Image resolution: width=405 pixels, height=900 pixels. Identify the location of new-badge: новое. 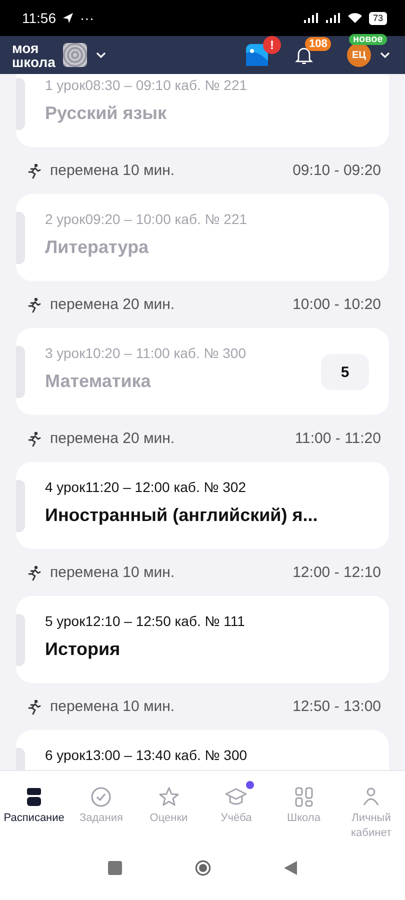
(368, 39).